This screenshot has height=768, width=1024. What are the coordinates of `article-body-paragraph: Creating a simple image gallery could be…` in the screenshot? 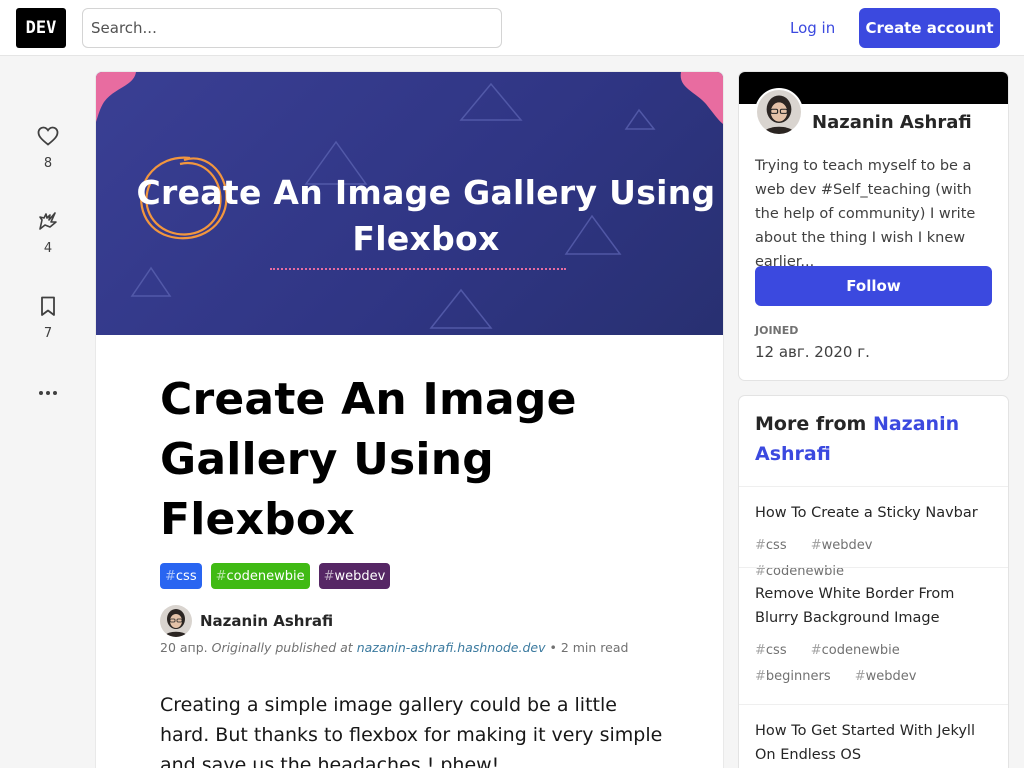 It's located at (411, 731).